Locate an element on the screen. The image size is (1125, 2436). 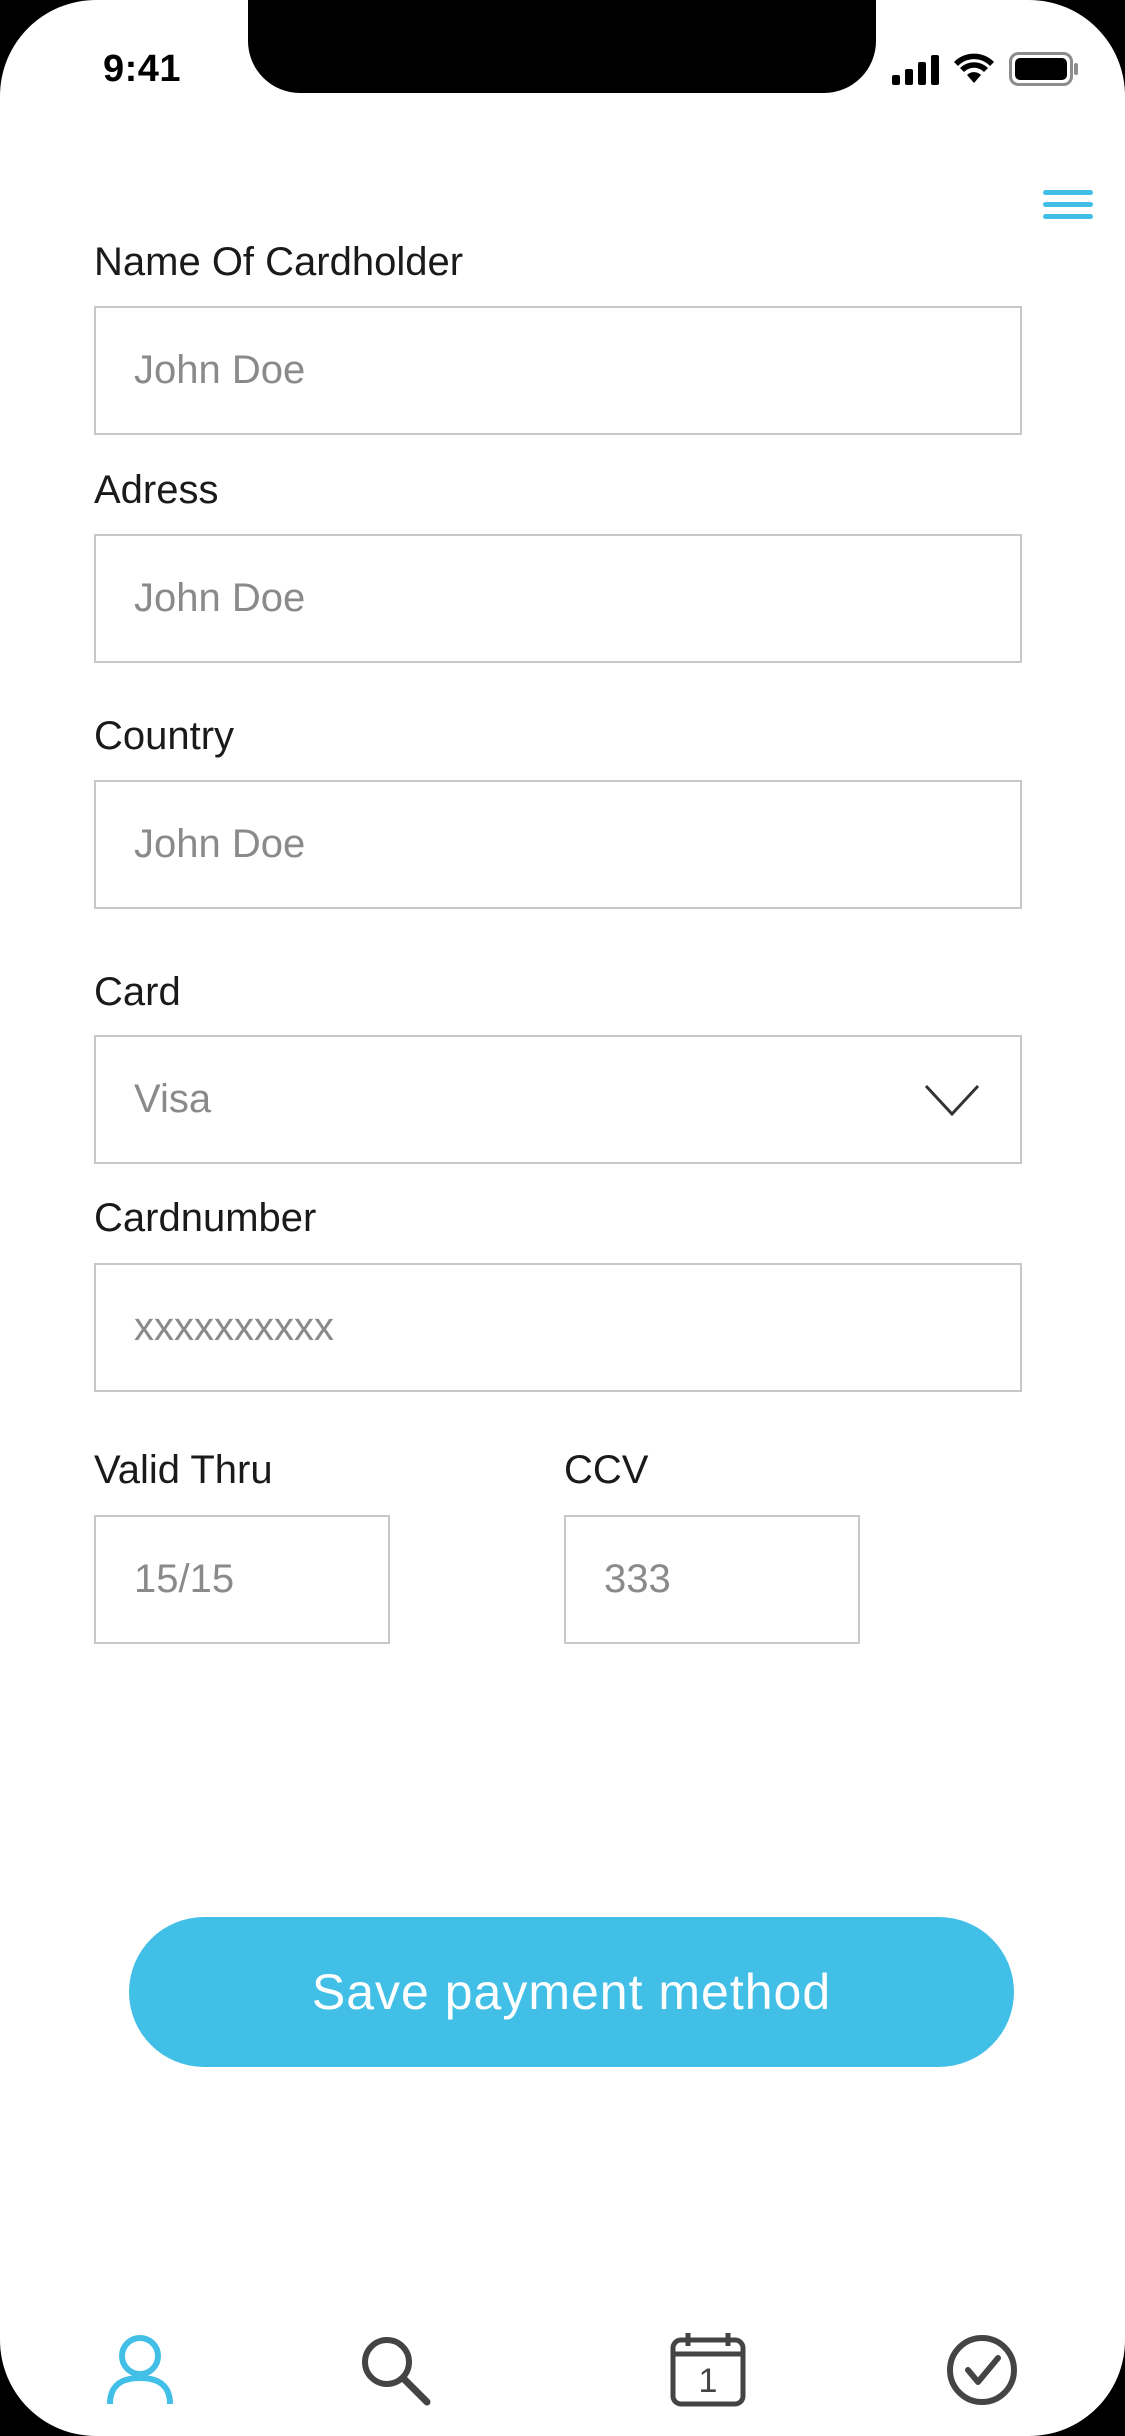
status-time: 9:41 is located at coordinates (142, 69).